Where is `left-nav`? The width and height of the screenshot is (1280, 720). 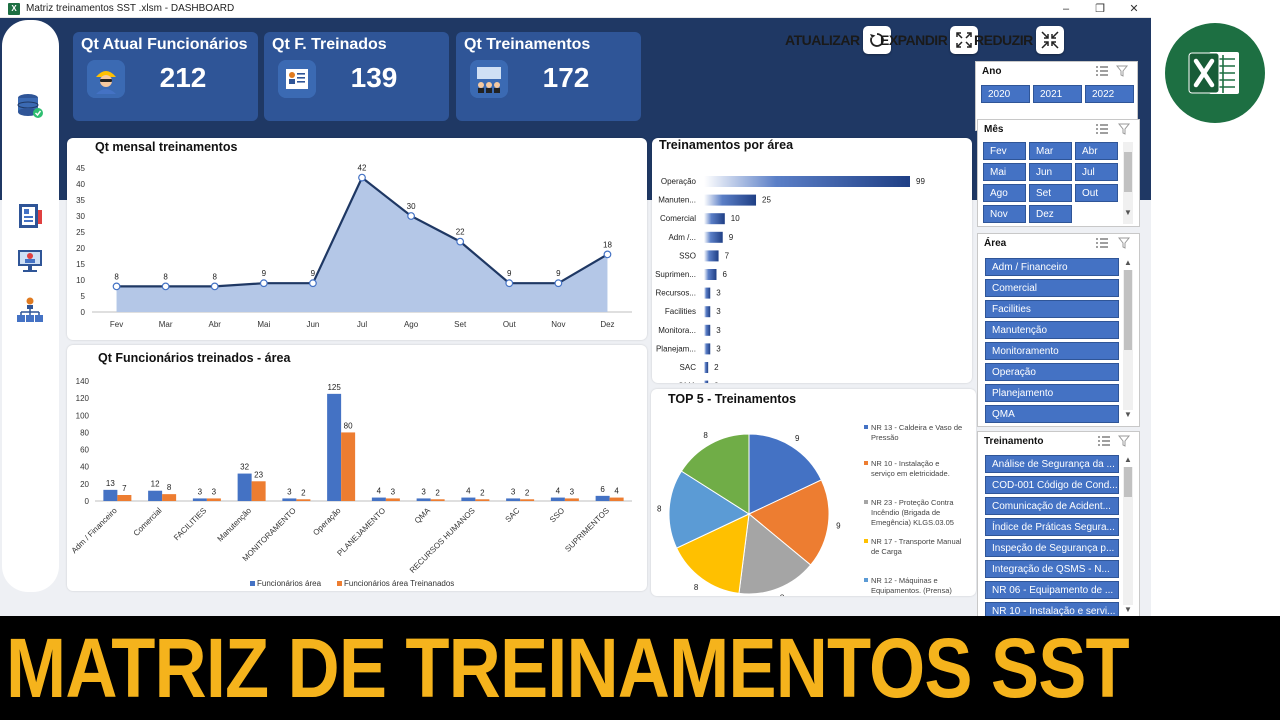
left-nav is located at coordinates (30, 306).